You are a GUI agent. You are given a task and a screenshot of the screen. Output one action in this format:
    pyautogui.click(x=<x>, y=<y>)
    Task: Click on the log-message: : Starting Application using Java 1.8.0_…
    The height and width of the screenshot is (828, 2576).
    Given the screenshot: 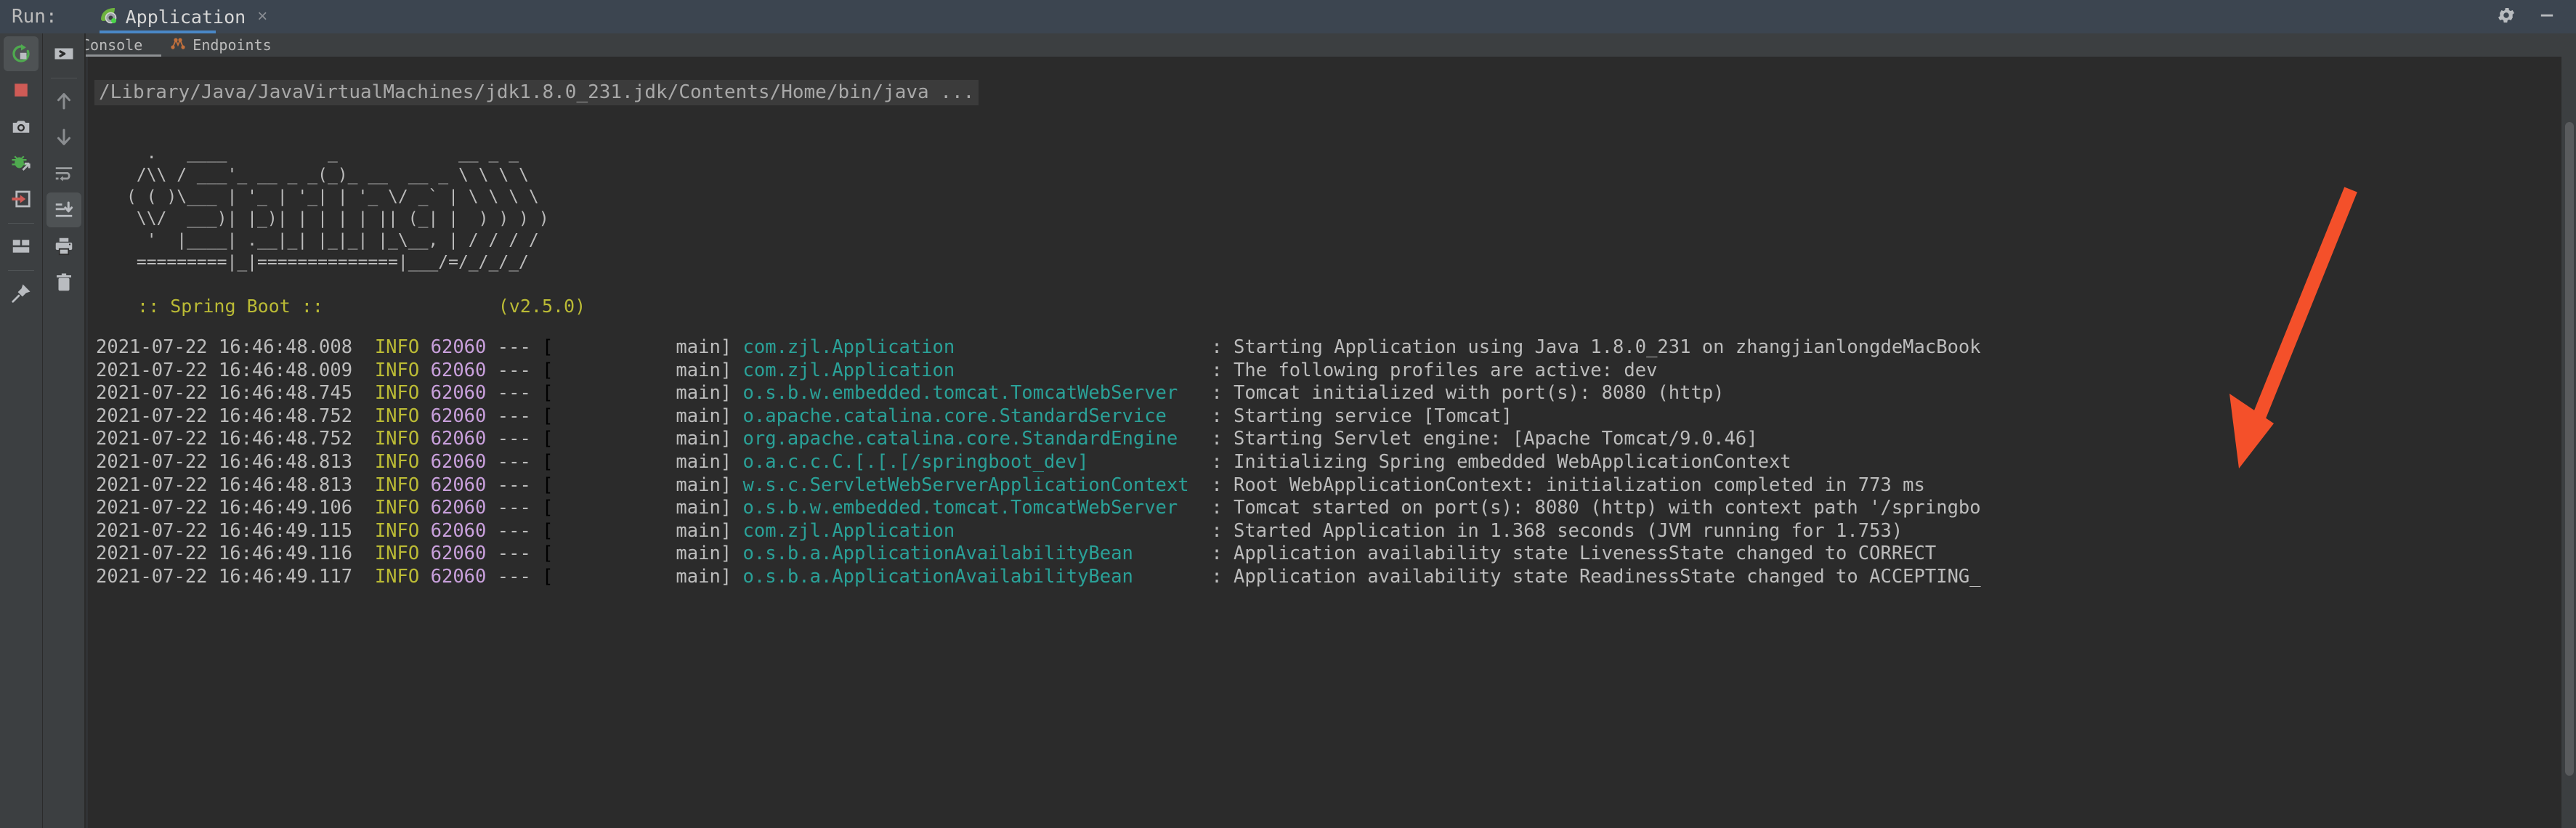 What is the action you would take?
    pyautogui.click(x=1596, y=347)
    